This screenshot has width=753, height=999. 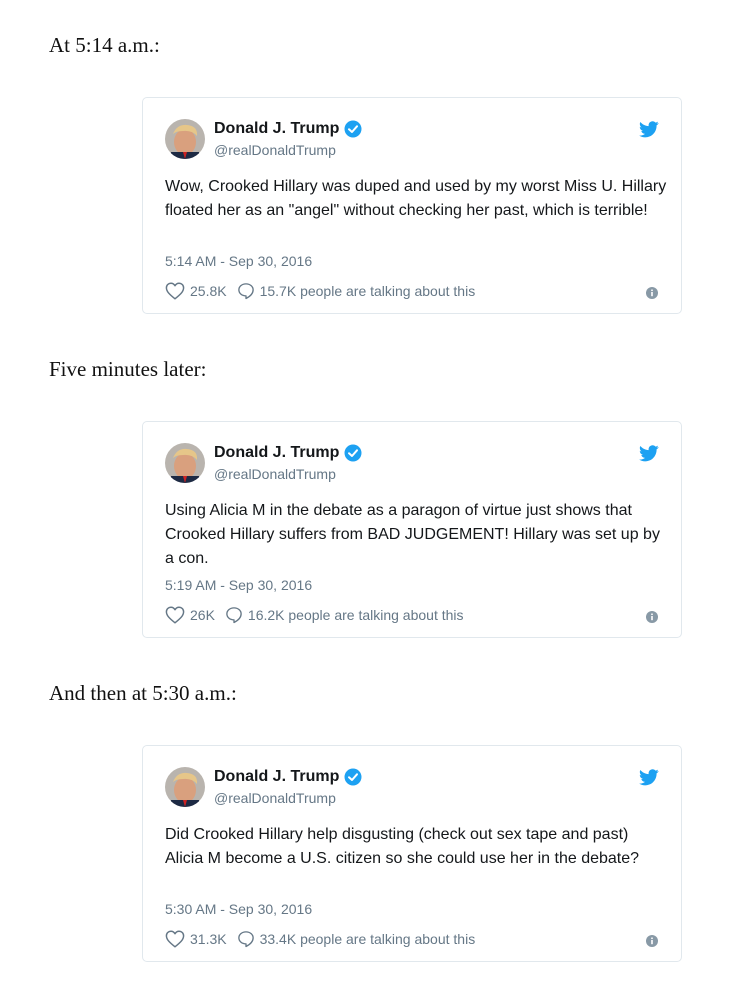 I want to click on section-intro: Five minutes later:, so click(x=128, y=369).